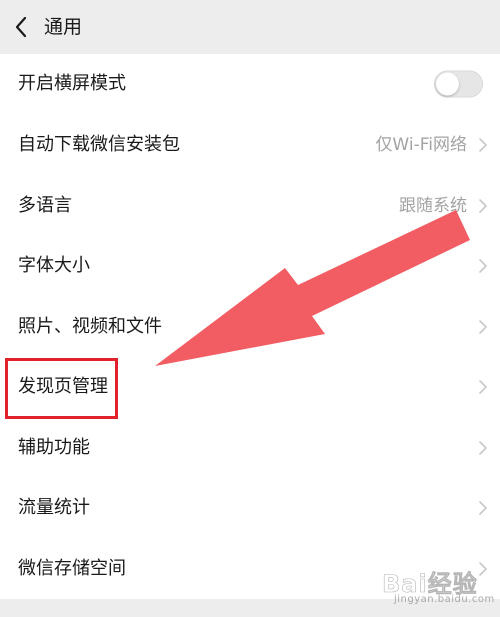 The width and height of the screenshot is (500, 617). I want to click on chevron-left-icon, so click(21, 27).